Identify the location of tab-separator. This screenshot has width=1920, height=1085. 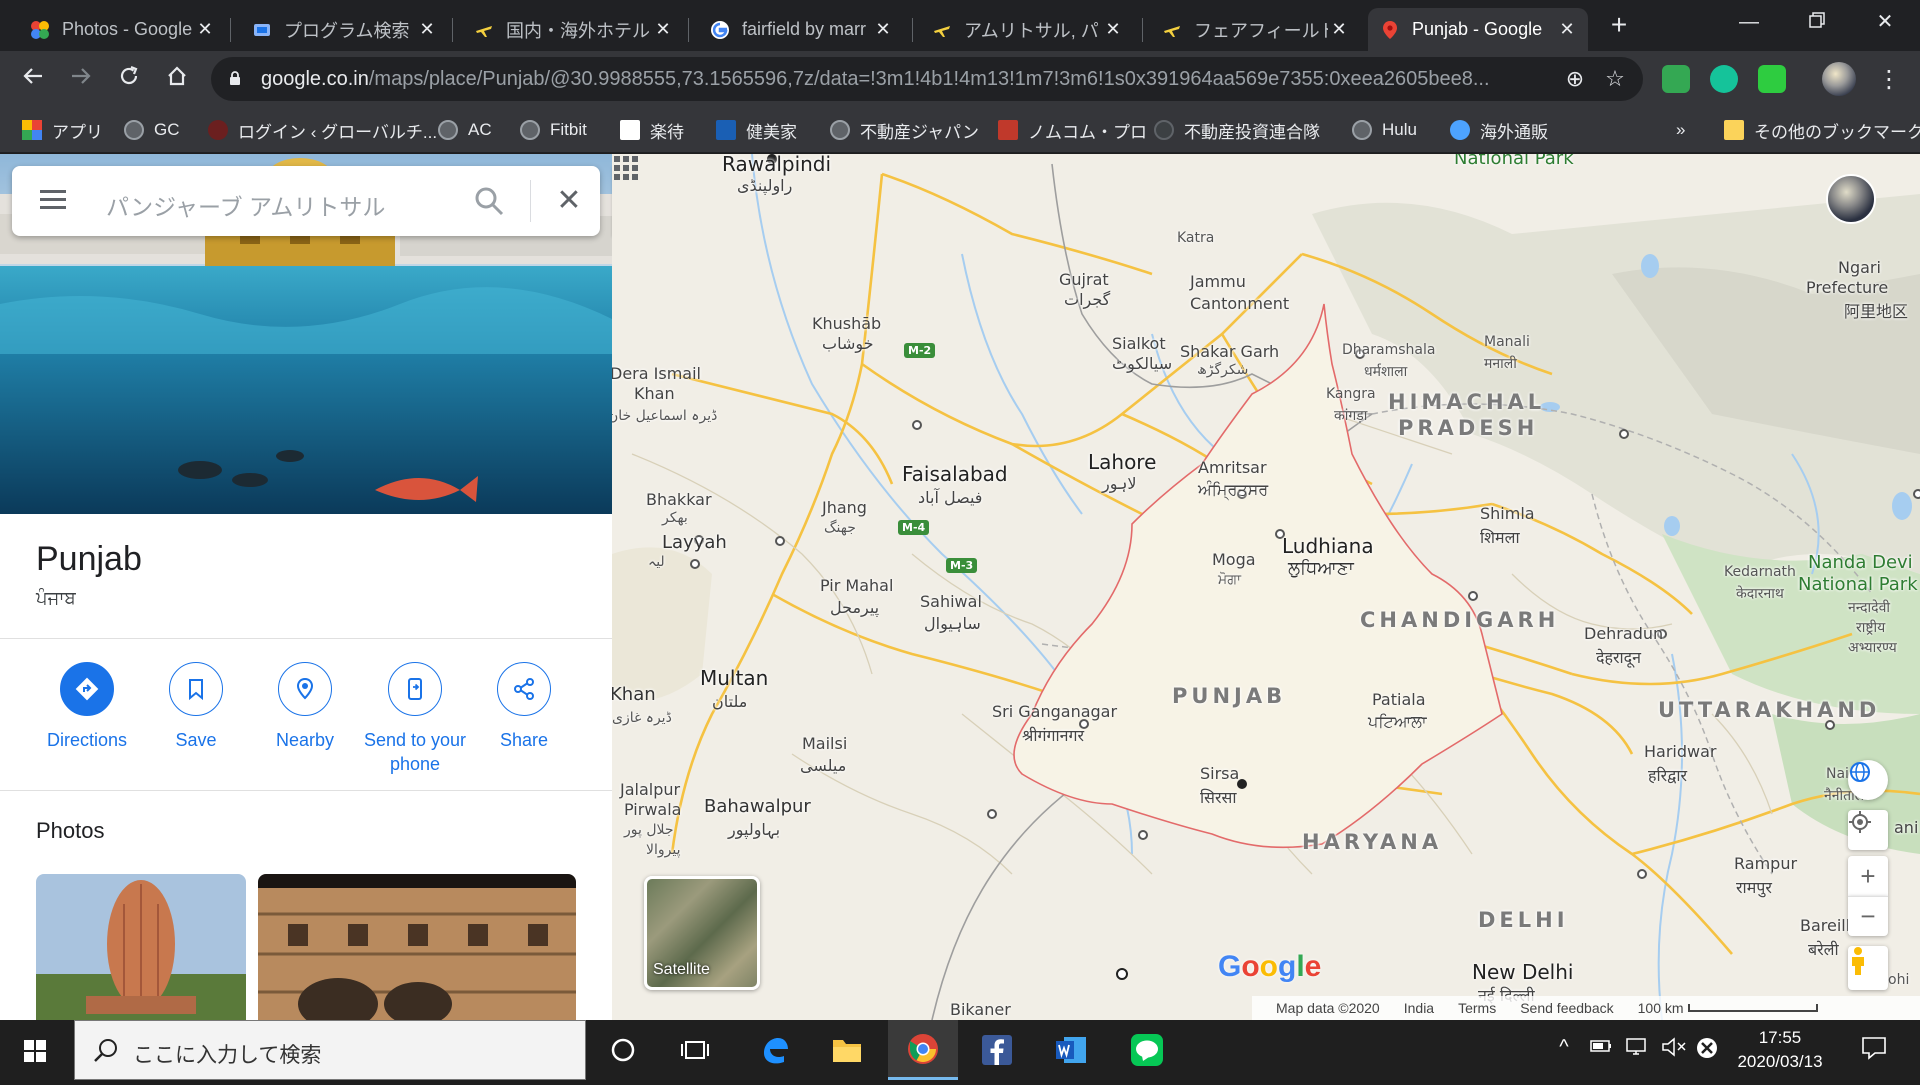
(452, 30).